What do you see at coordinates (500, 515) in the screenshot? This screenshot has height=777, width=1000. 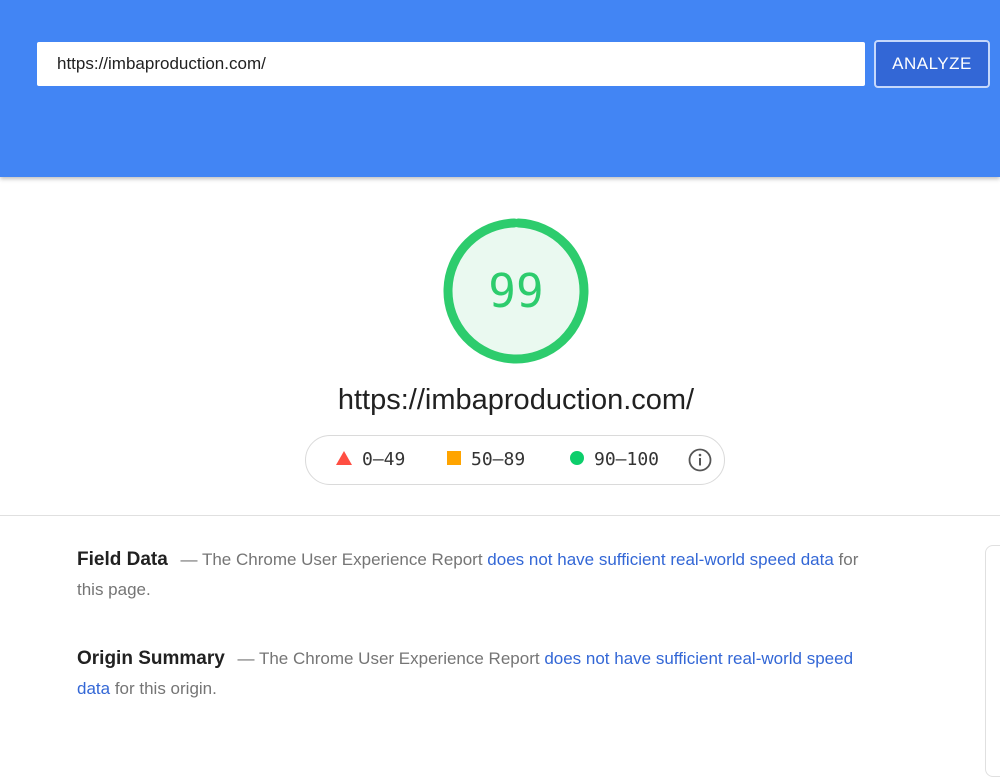 I see `section-divider` at bounding box center [500, 515].